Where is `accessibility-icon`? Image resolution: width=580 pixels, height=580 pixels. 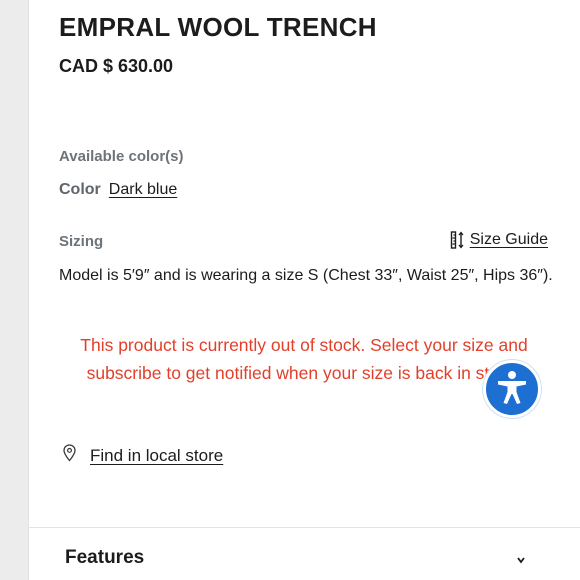
accessibility-icon is located at coordinates (512, 389).